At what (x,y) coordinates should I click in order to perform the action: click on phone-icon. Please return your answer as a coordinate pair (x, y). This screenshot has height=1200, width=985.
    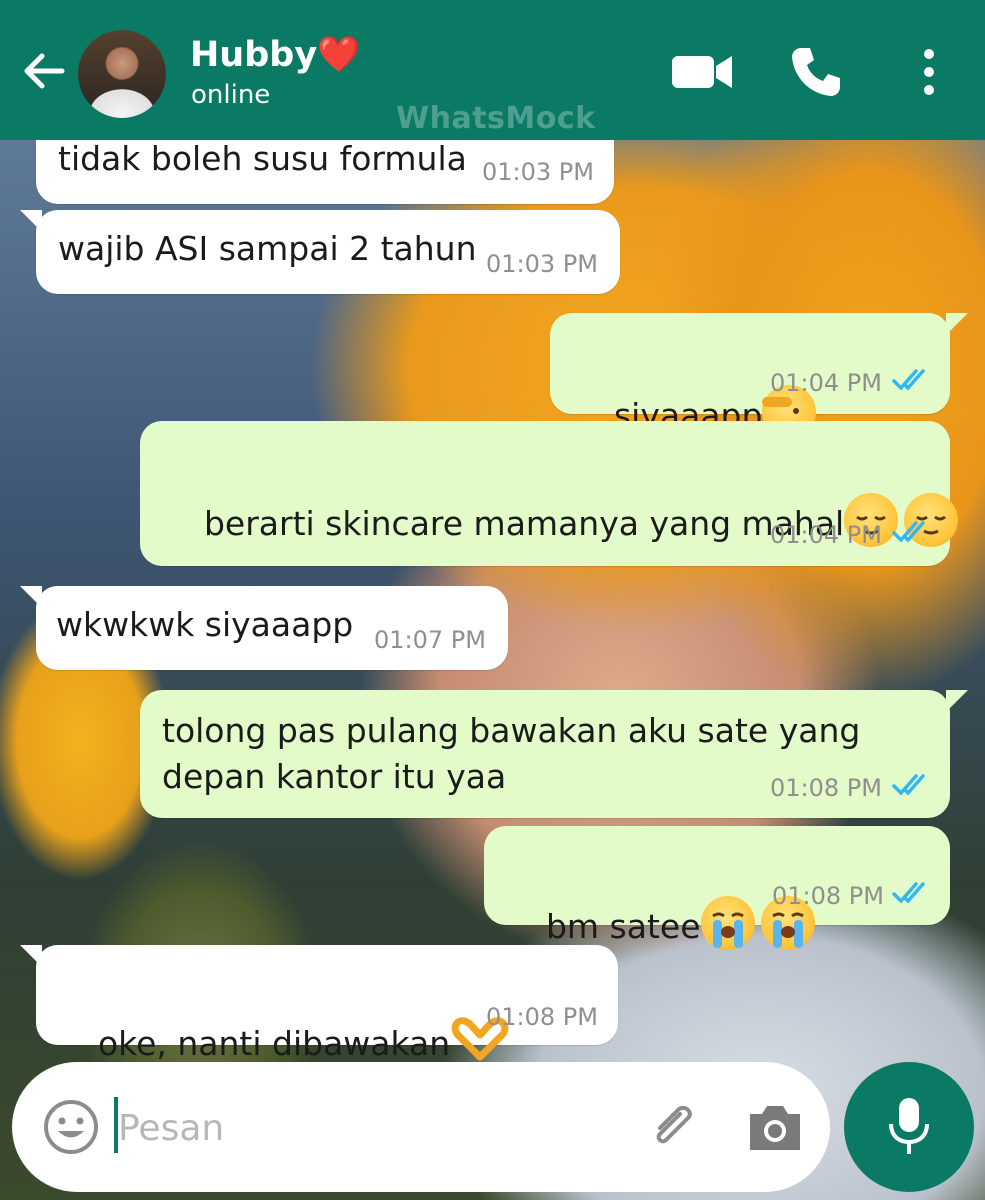
    Looking at the image, I should click on (816, 72).